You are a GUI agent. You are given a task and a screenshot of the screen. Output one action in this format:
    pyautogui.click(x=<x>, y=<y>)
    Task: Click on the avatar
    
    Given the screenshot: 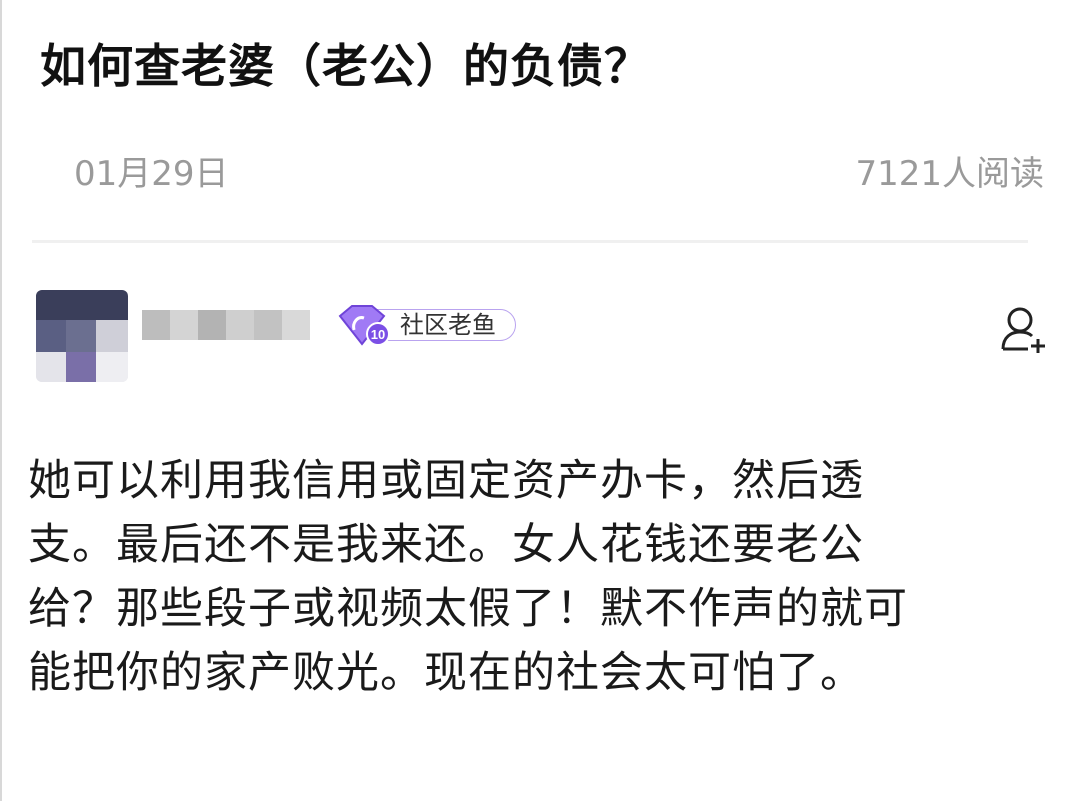 What is the action you would take?
    pyautogui.click(x=82, y=336)
    